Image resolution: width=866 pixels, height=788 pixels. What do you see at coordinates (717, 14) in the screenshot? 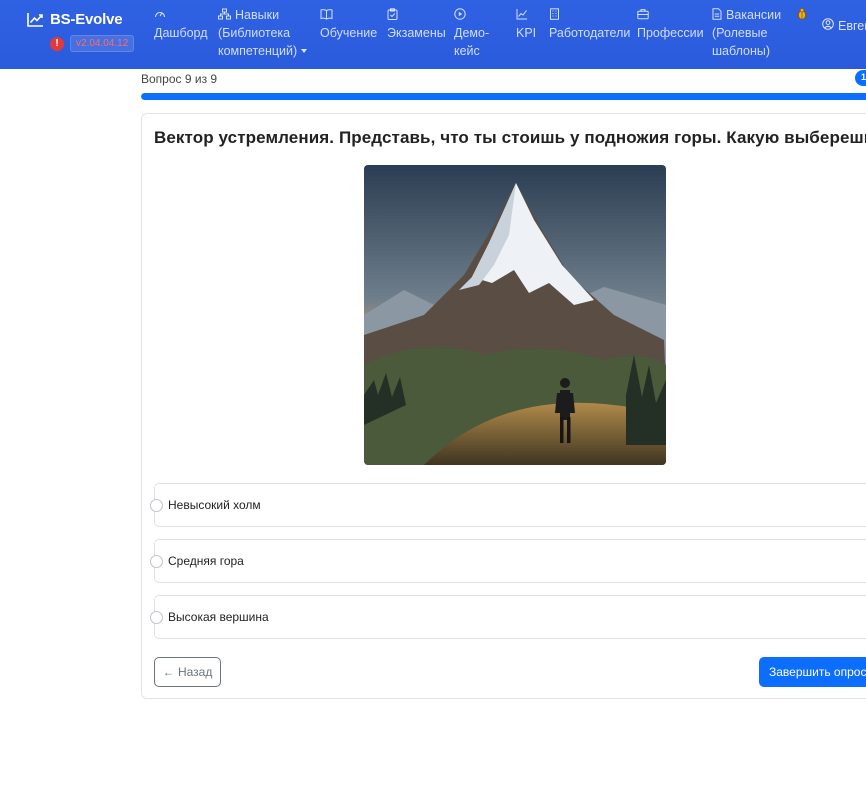
I see `document-icon` at bounding box center [717, 14].